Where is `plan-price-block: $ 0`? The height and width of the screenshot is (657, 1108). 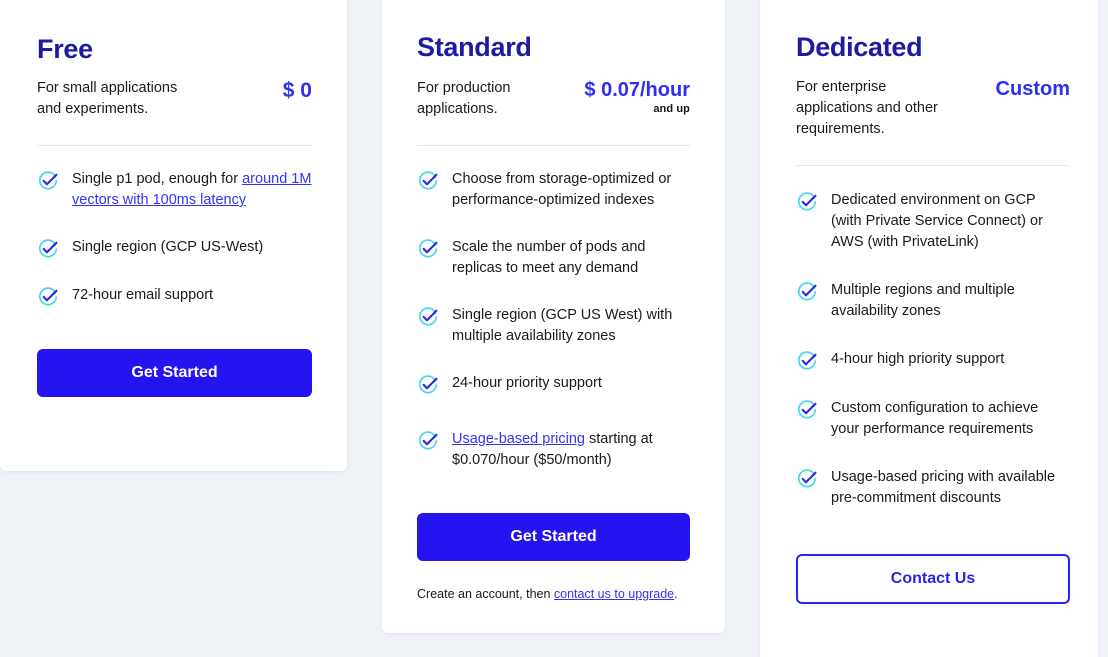 plan-price-block: $ 0 is located at coordinates (297, 91).